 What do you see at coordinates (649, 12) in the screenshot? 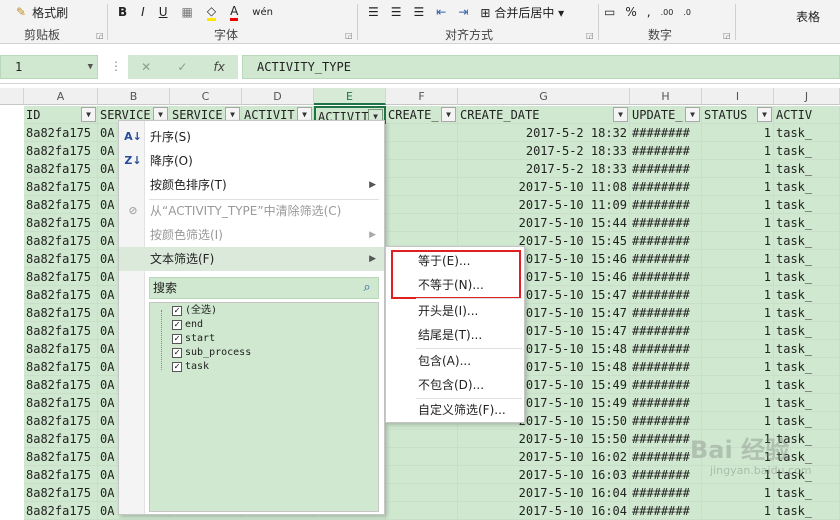
I see `comma-icon: ,` at bounding box center [649, 12].